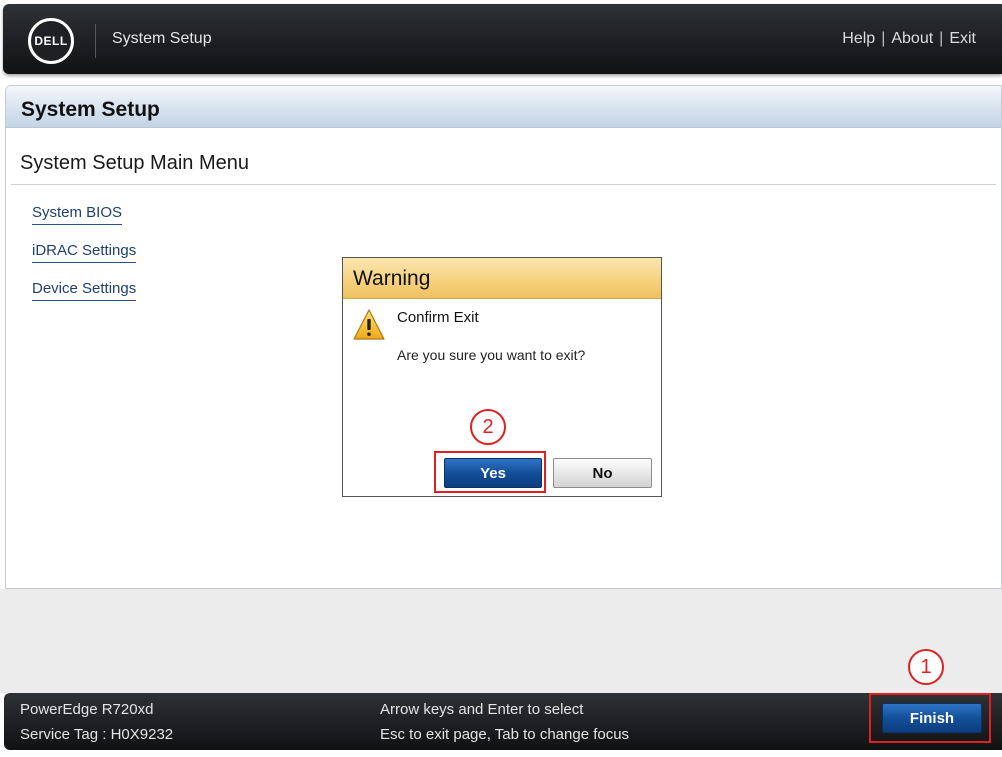 Image resolution: width=1002 pixels, height=757 pixels. I want to click on step-badge-2: 2, so click(488, 427).